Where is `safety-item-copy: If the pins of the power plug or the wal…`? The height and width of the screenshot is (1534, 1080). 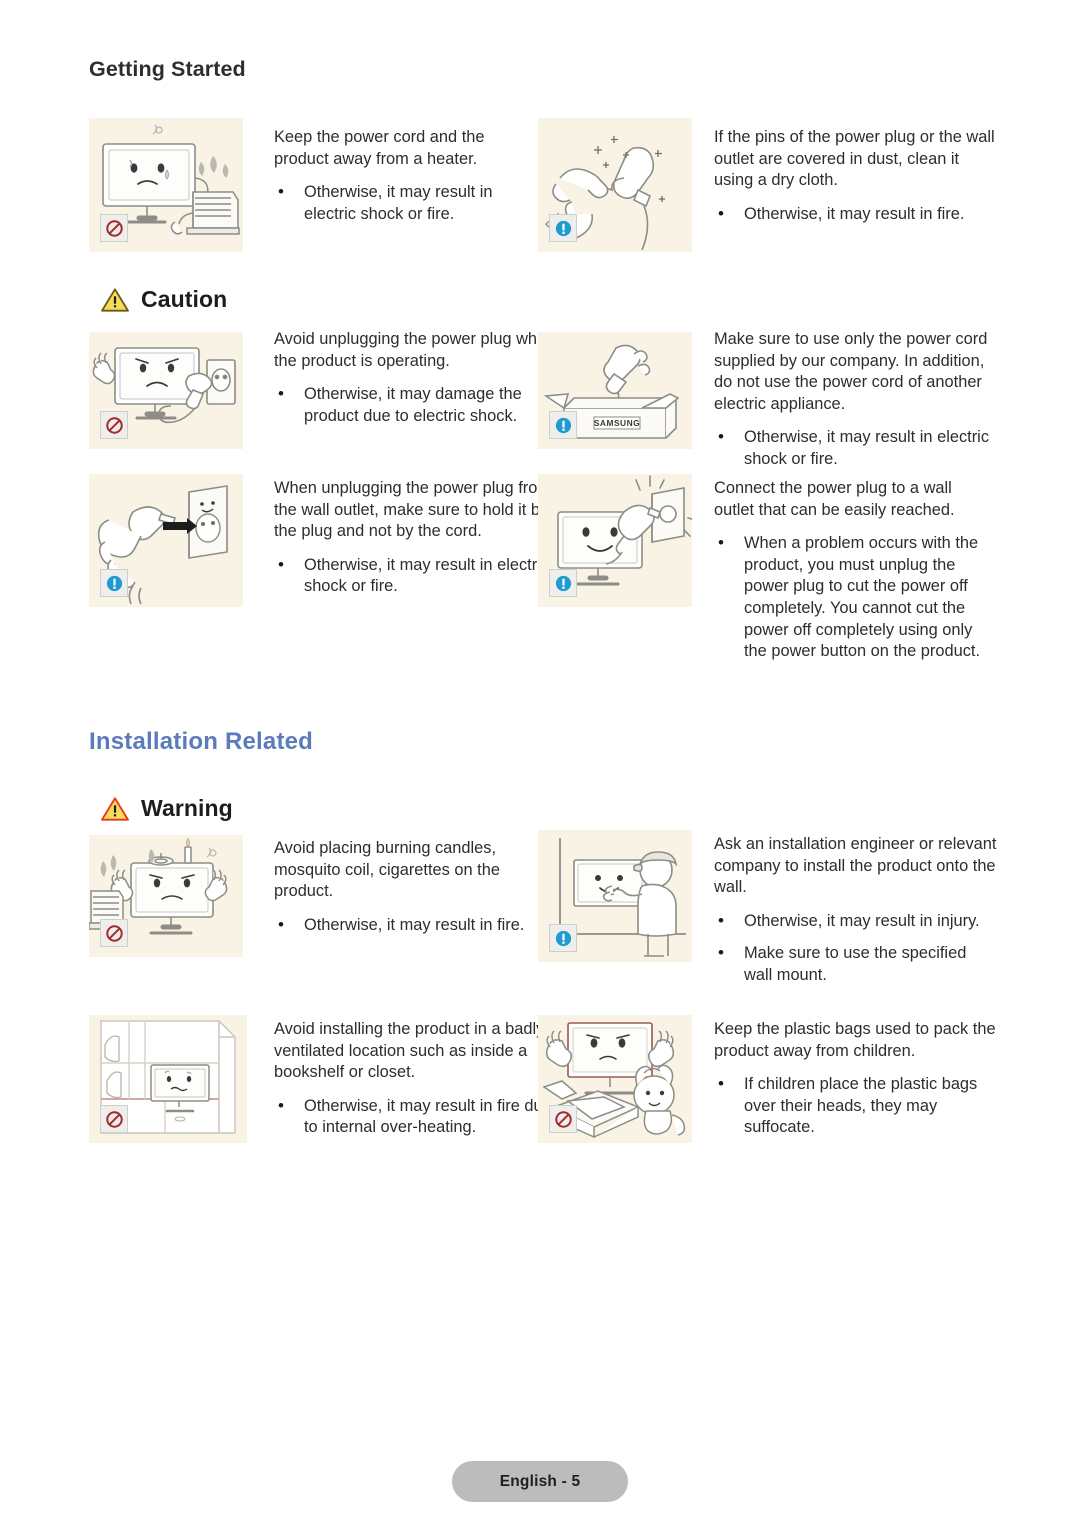
safety-item-copy: If the pins of the power plug or the wal… is located at coordinates (855, 176).